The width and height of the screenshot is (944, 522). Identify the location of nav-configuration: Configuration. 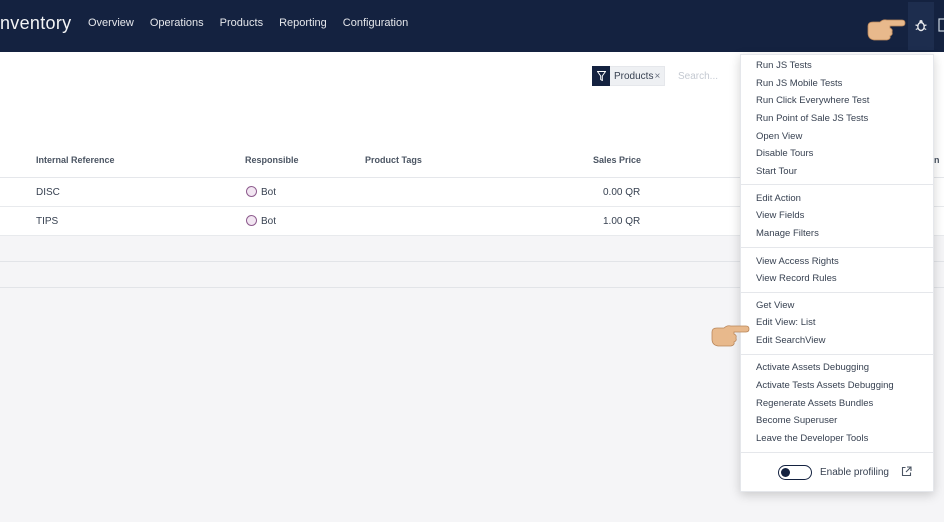
(375, 23).